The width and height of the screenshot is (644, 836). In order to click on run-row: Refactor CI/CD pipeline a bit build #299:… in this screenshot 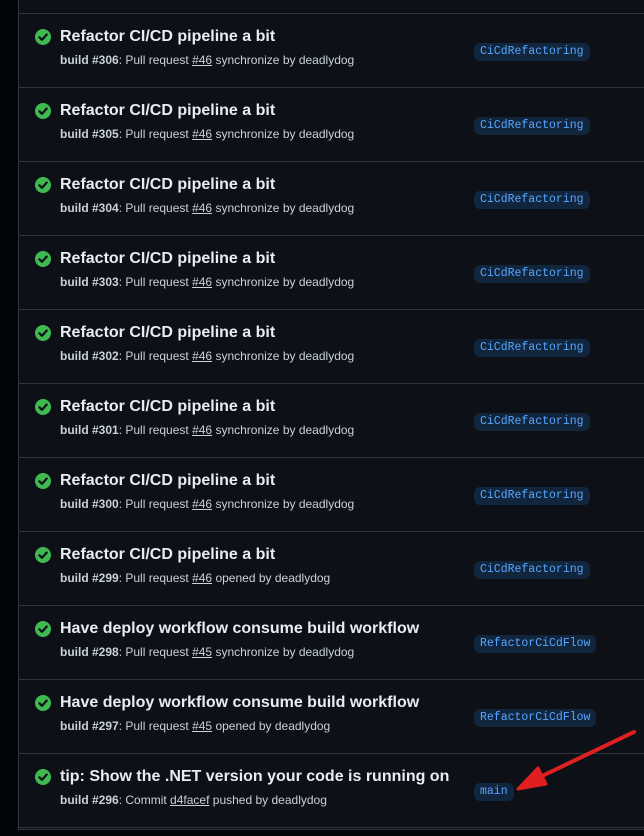, I will do `click(331, 569)`.